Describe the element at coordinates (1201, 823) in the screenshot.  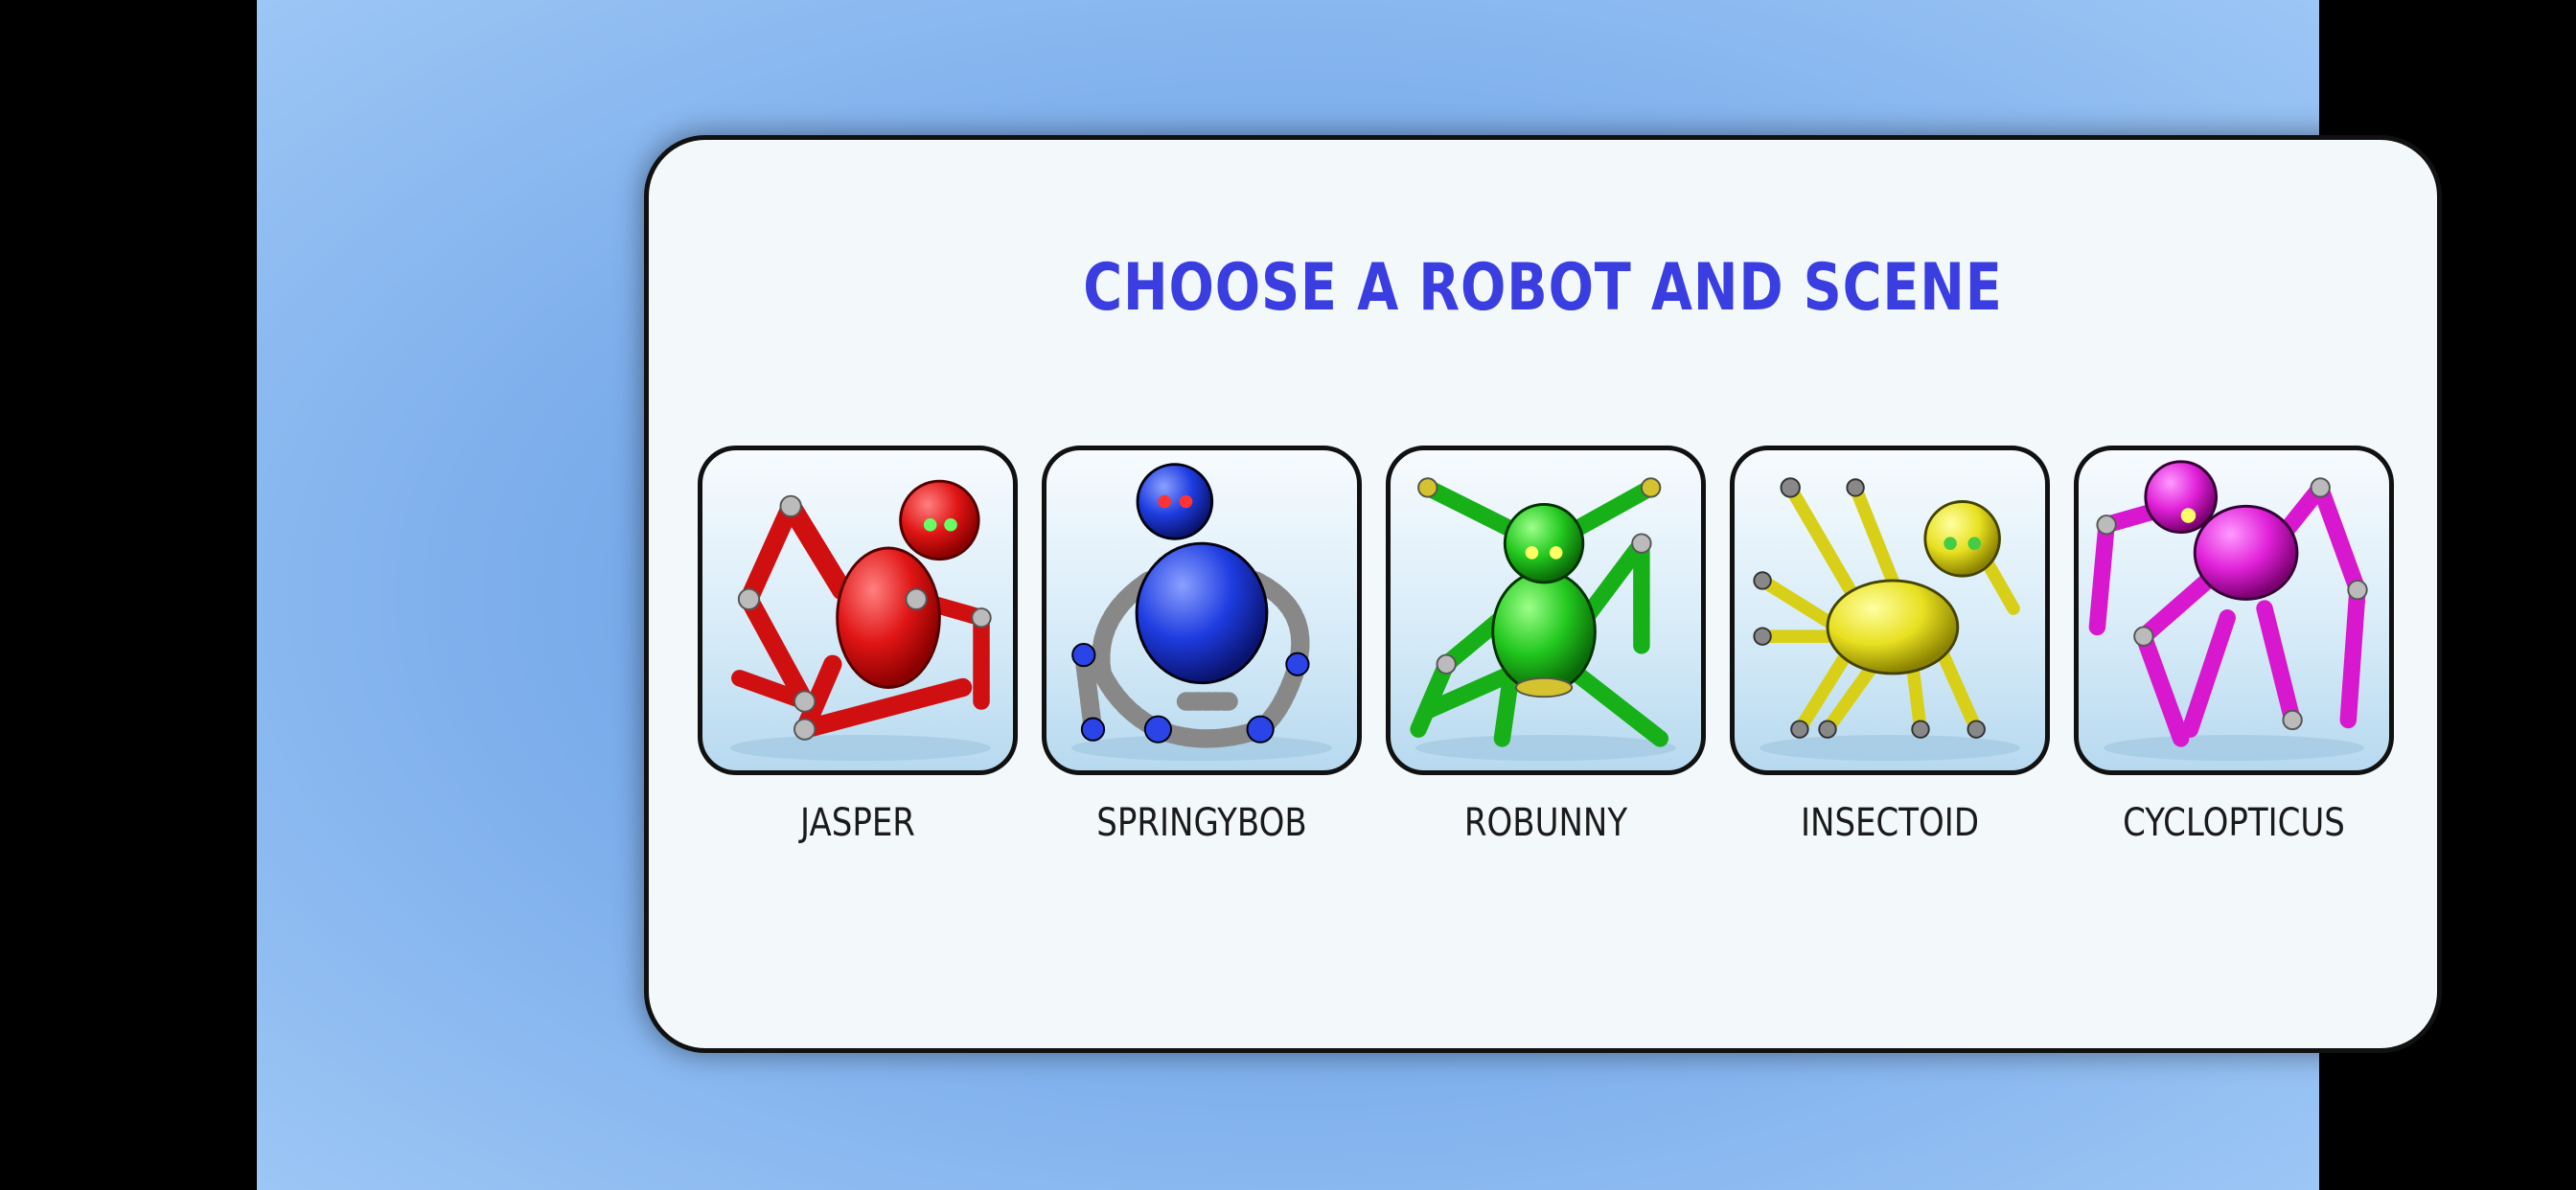
I see `robot-label-springybob: SPRINGYBOB` at that location.